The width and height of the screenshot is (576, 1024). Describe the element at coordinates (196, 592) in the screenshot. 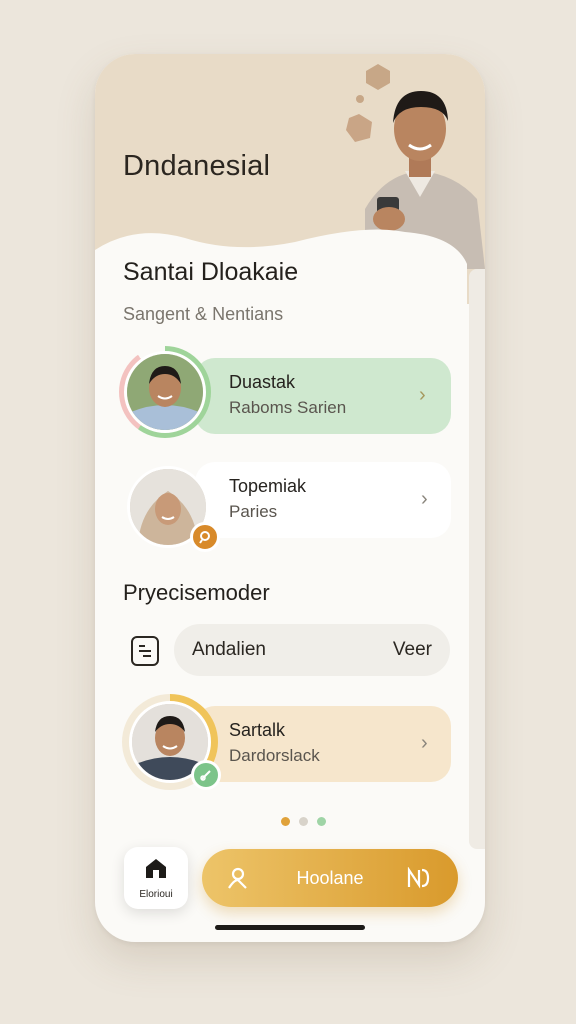

I see `section-title: Pryecisemoder` at that location.